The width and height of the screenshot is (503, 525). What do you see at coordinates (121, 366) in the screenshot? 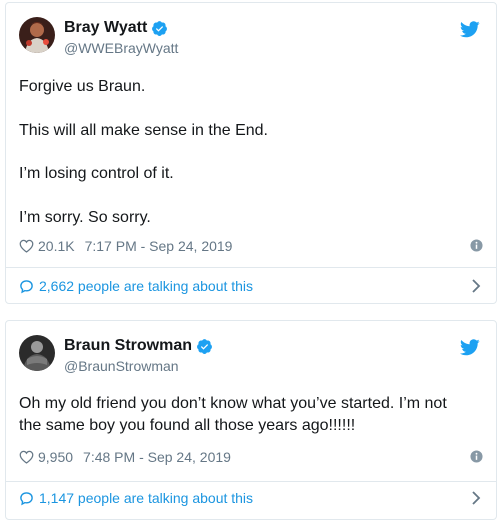
I see `author-handle: @BraunStrowman` at bounding box center [121, 366].